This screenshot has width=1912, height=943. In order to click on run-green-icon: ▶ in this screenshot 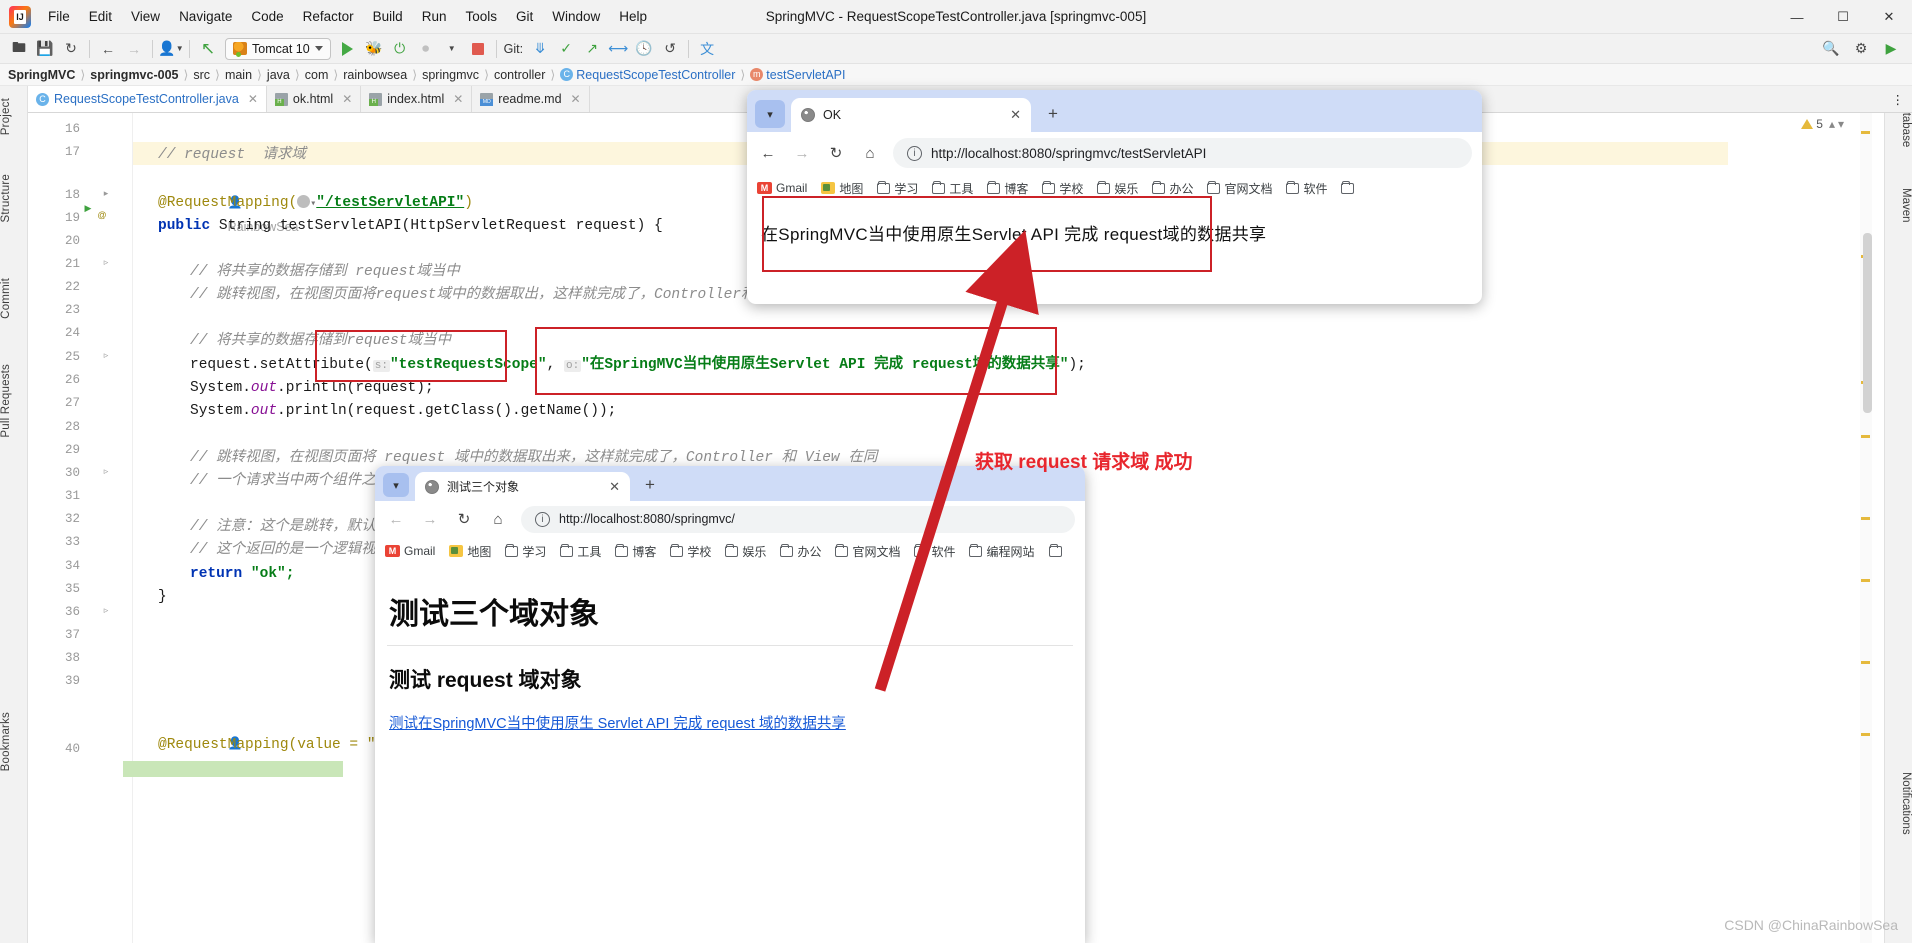, I will do `click(1891, 49)`.